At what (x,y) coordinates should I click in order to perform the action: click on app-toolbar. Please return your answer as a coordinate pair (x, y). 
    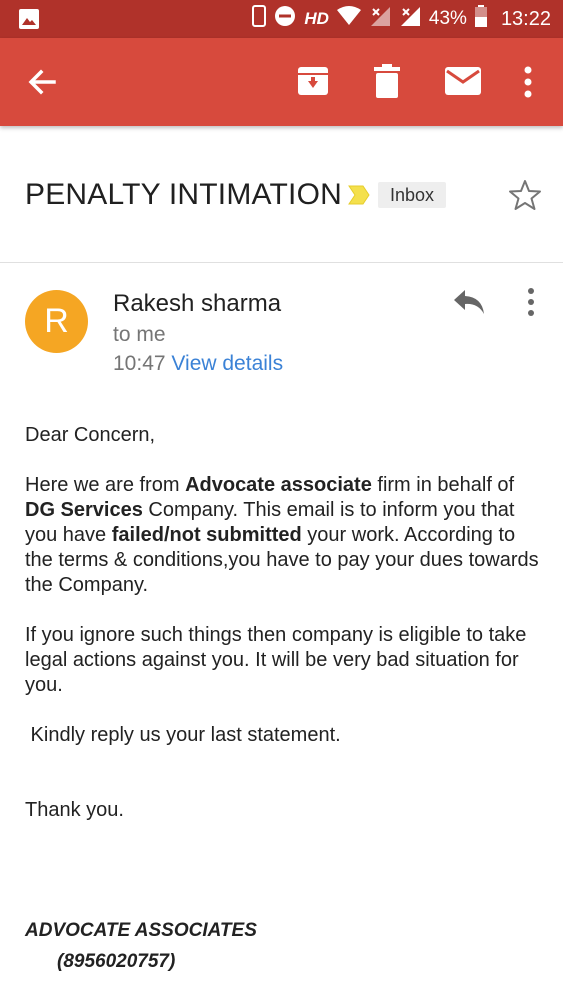
    Looking at the image, I should click on (281, 82).